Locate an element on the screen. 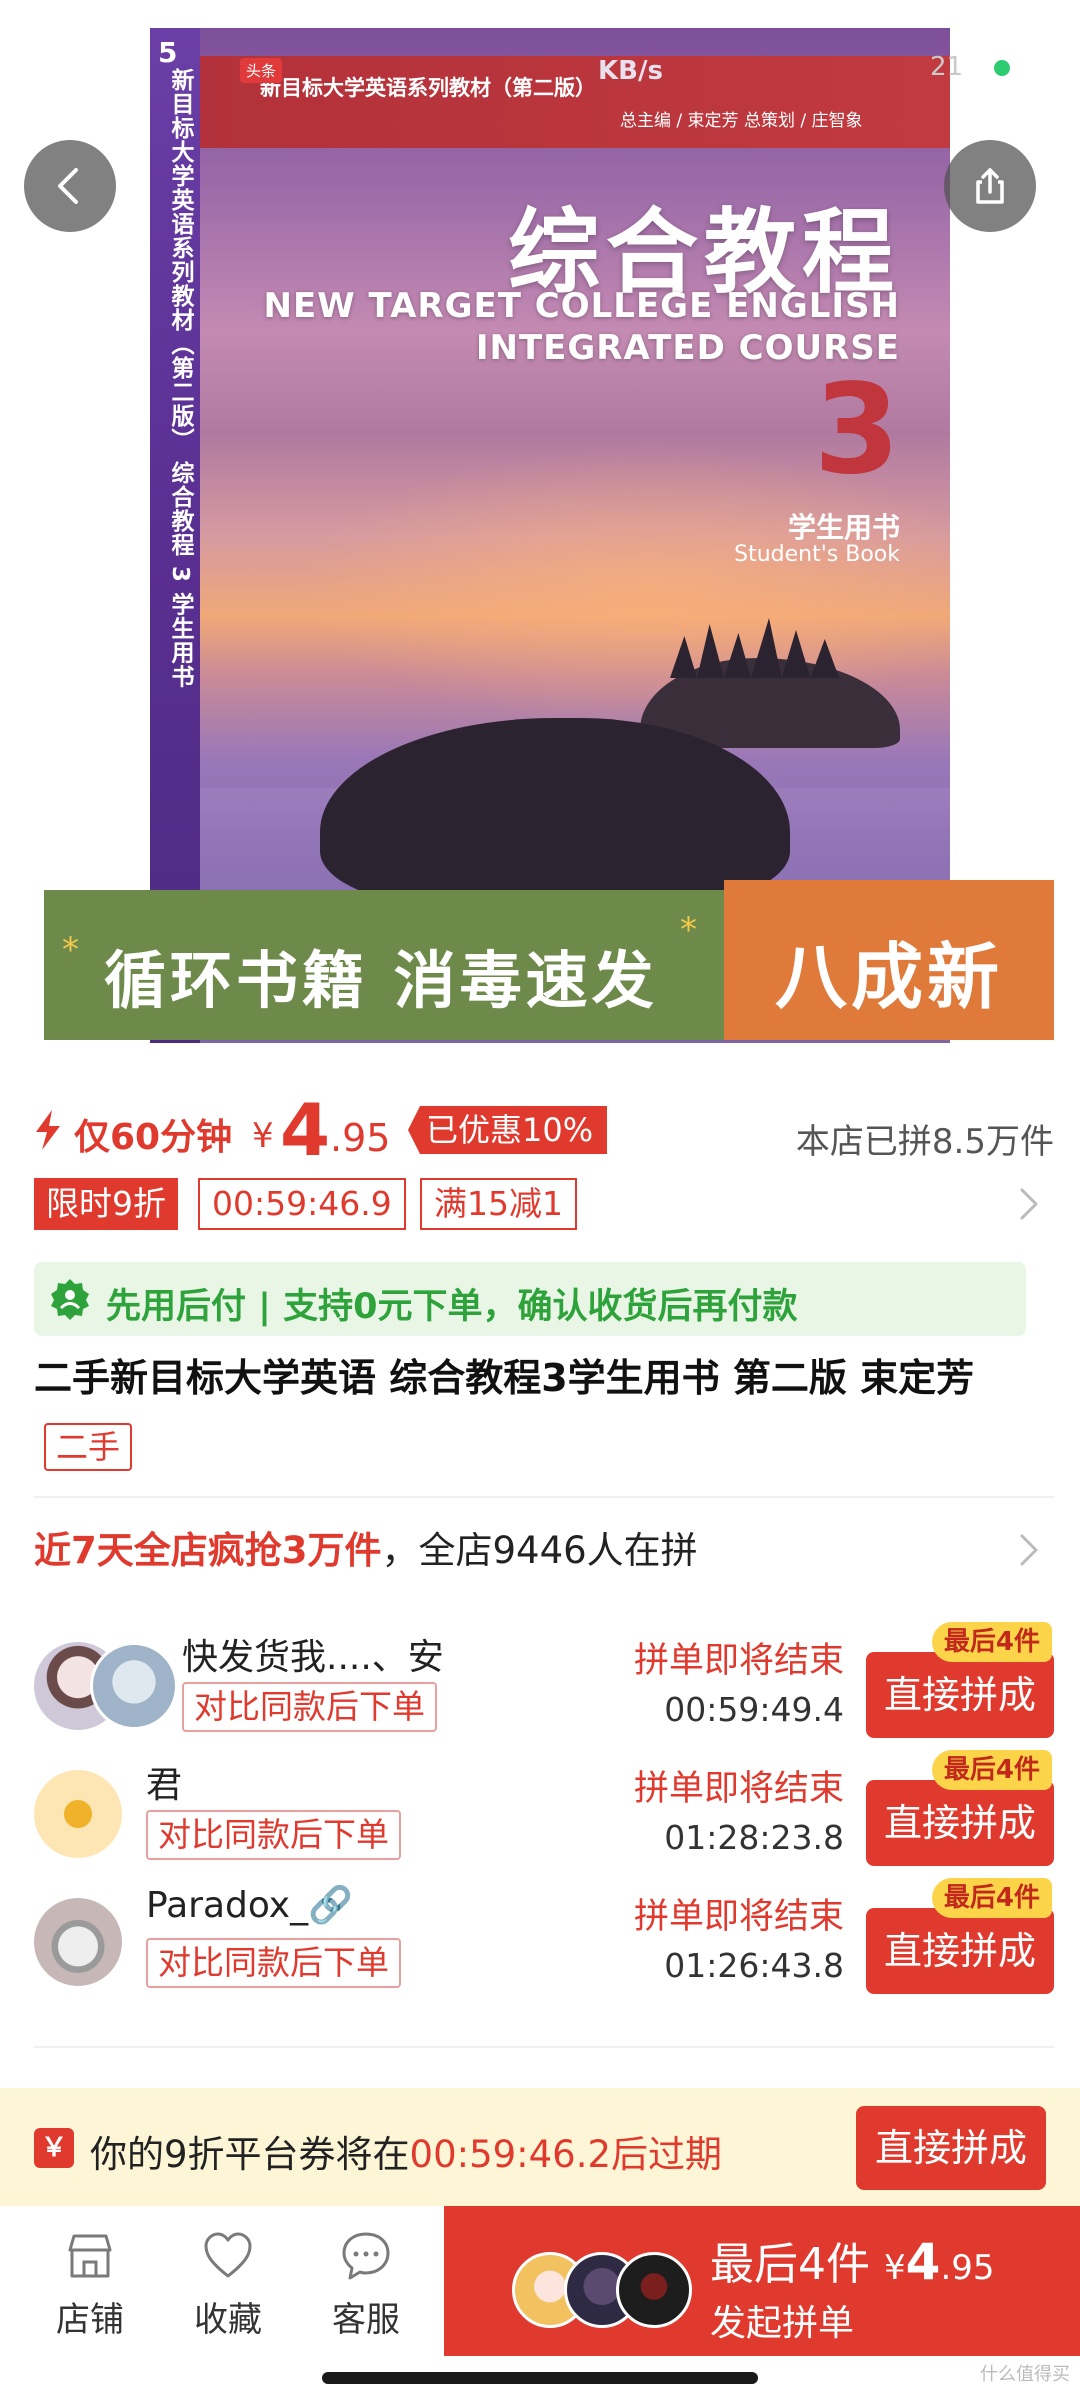  pay-later-banner: 先用后付 | 支持0元下单，确认收货后再付款 is located at coordinates (530, 1299).